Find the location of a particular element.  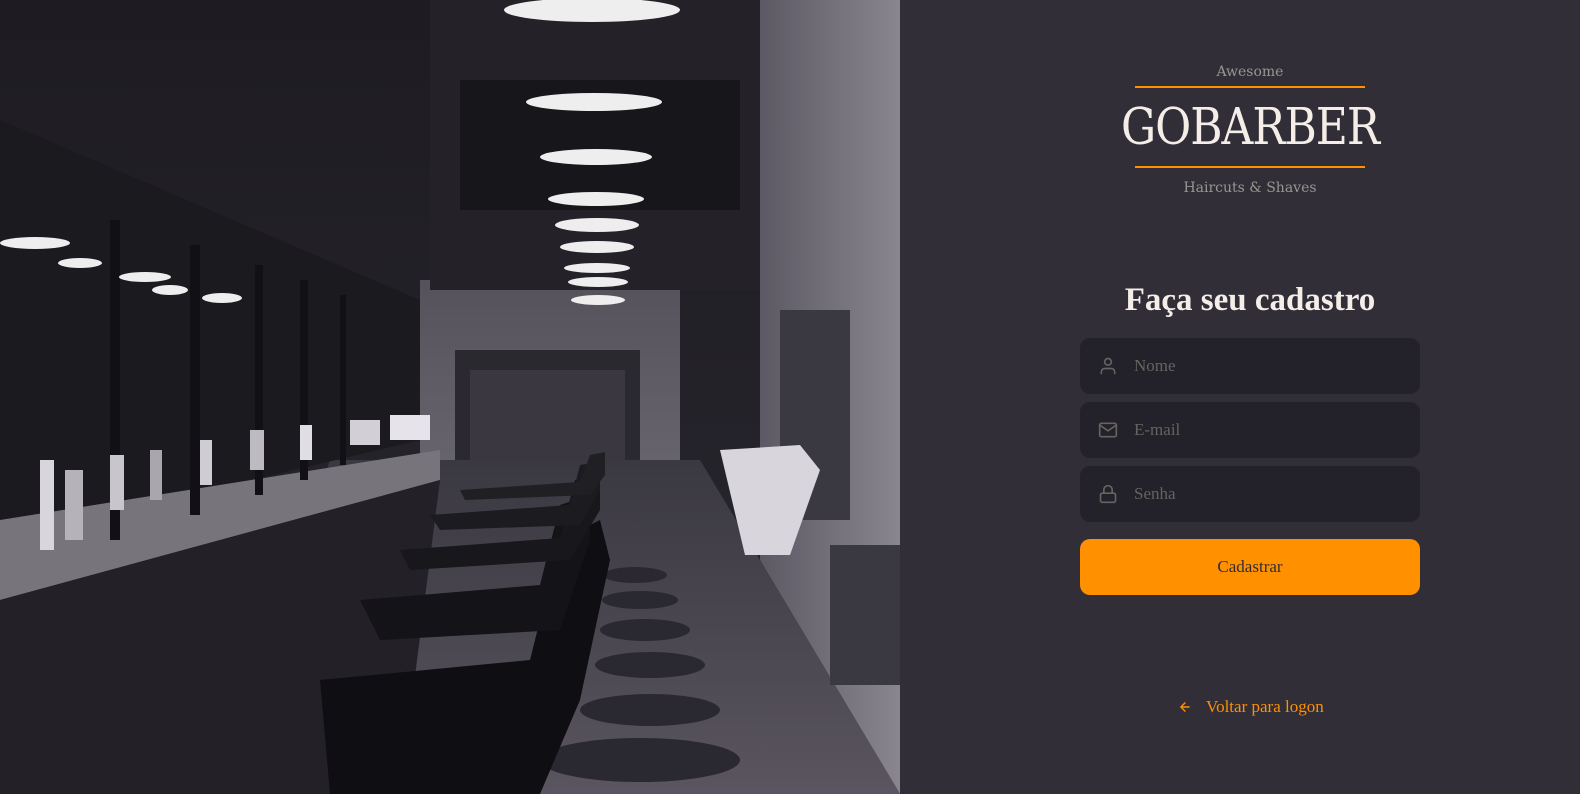

email-input is located at coordinates (1264, 430).